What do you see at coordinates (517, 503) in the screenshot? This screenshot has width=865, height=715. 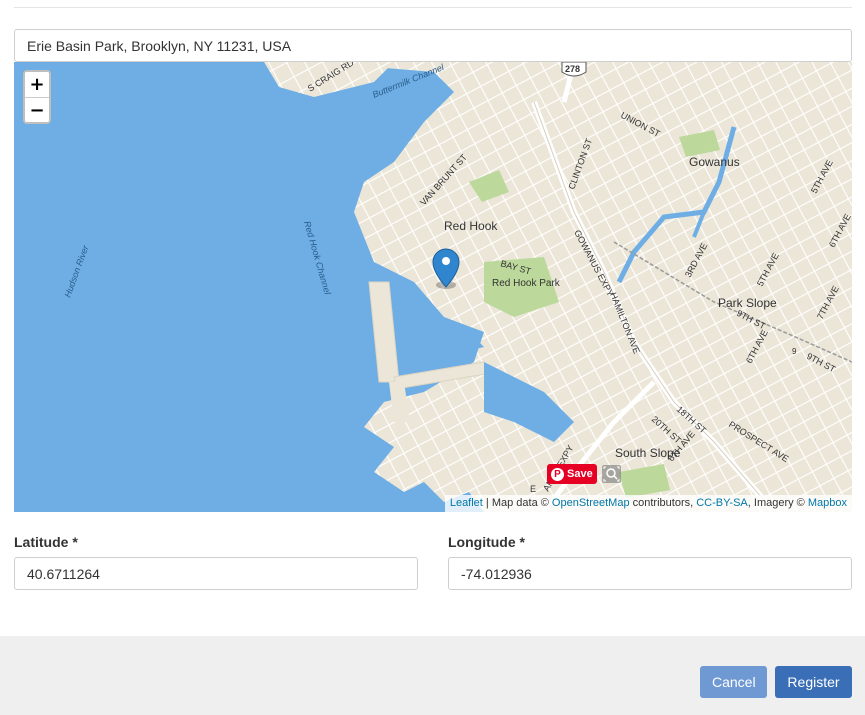 I see `attribution-map-data: | Map data ©` at bounding box center [517, 503].